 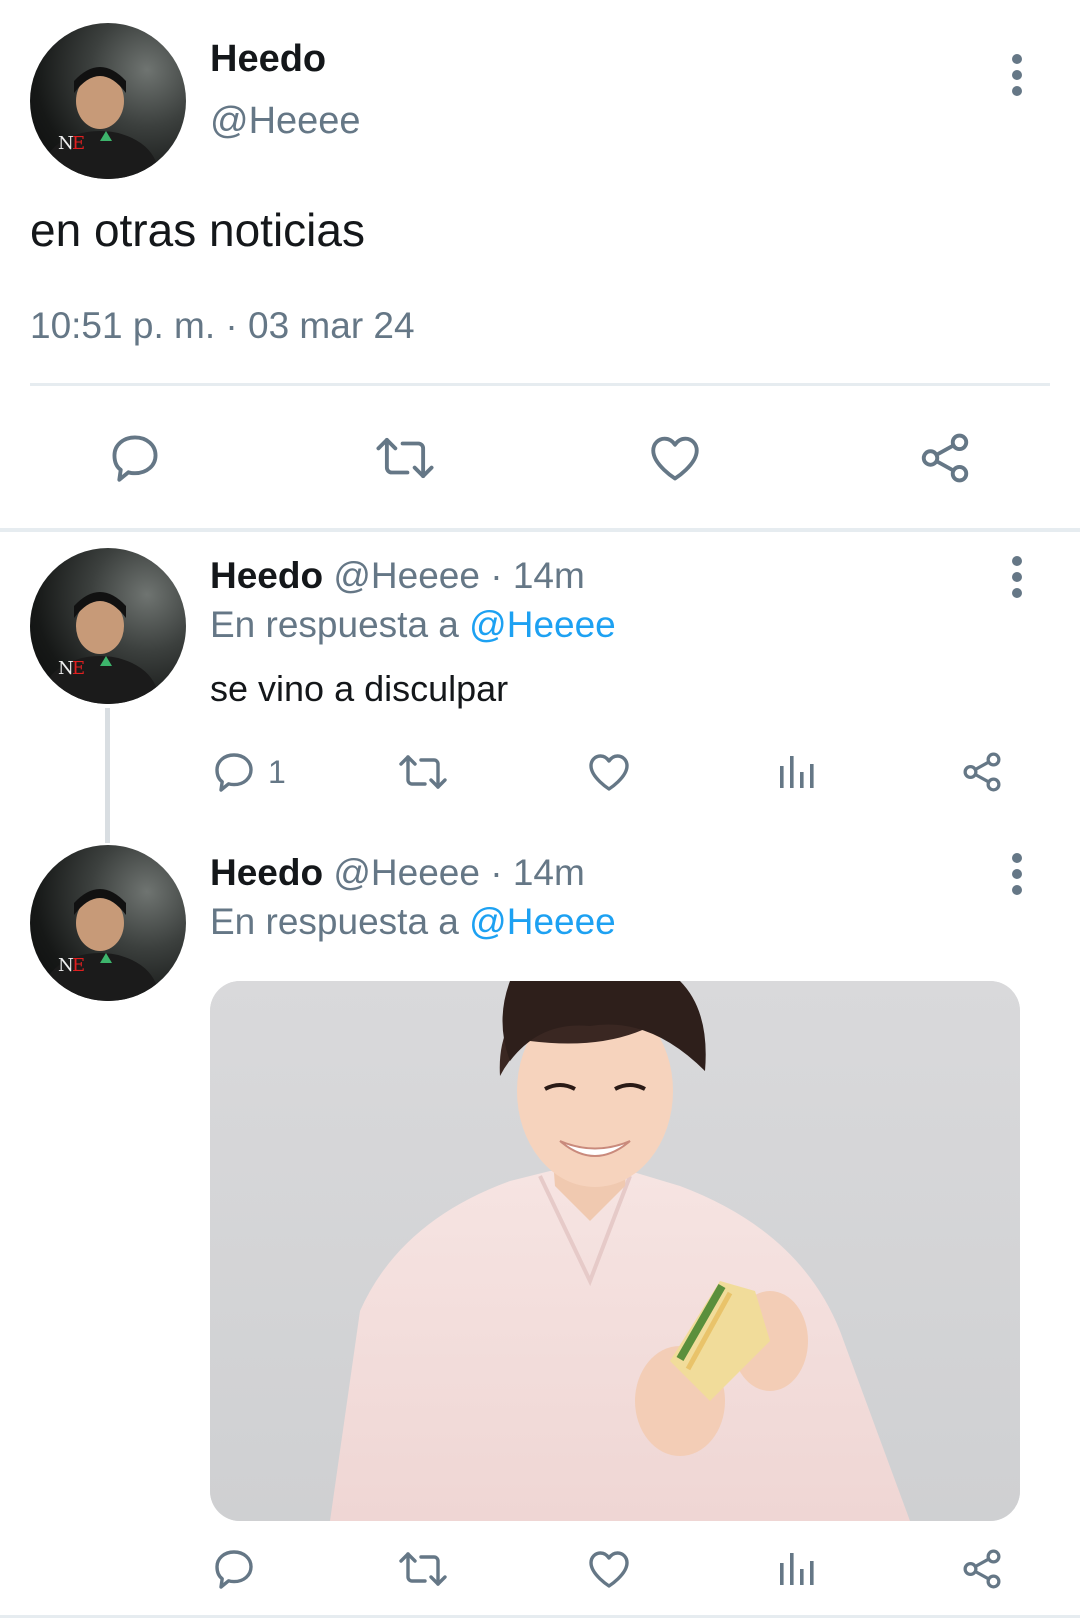 What do you see at coordinates (359, 688) in the screenshot?
I see `tweet-text: se vino a disculpar` at bounding box center [359, 688].